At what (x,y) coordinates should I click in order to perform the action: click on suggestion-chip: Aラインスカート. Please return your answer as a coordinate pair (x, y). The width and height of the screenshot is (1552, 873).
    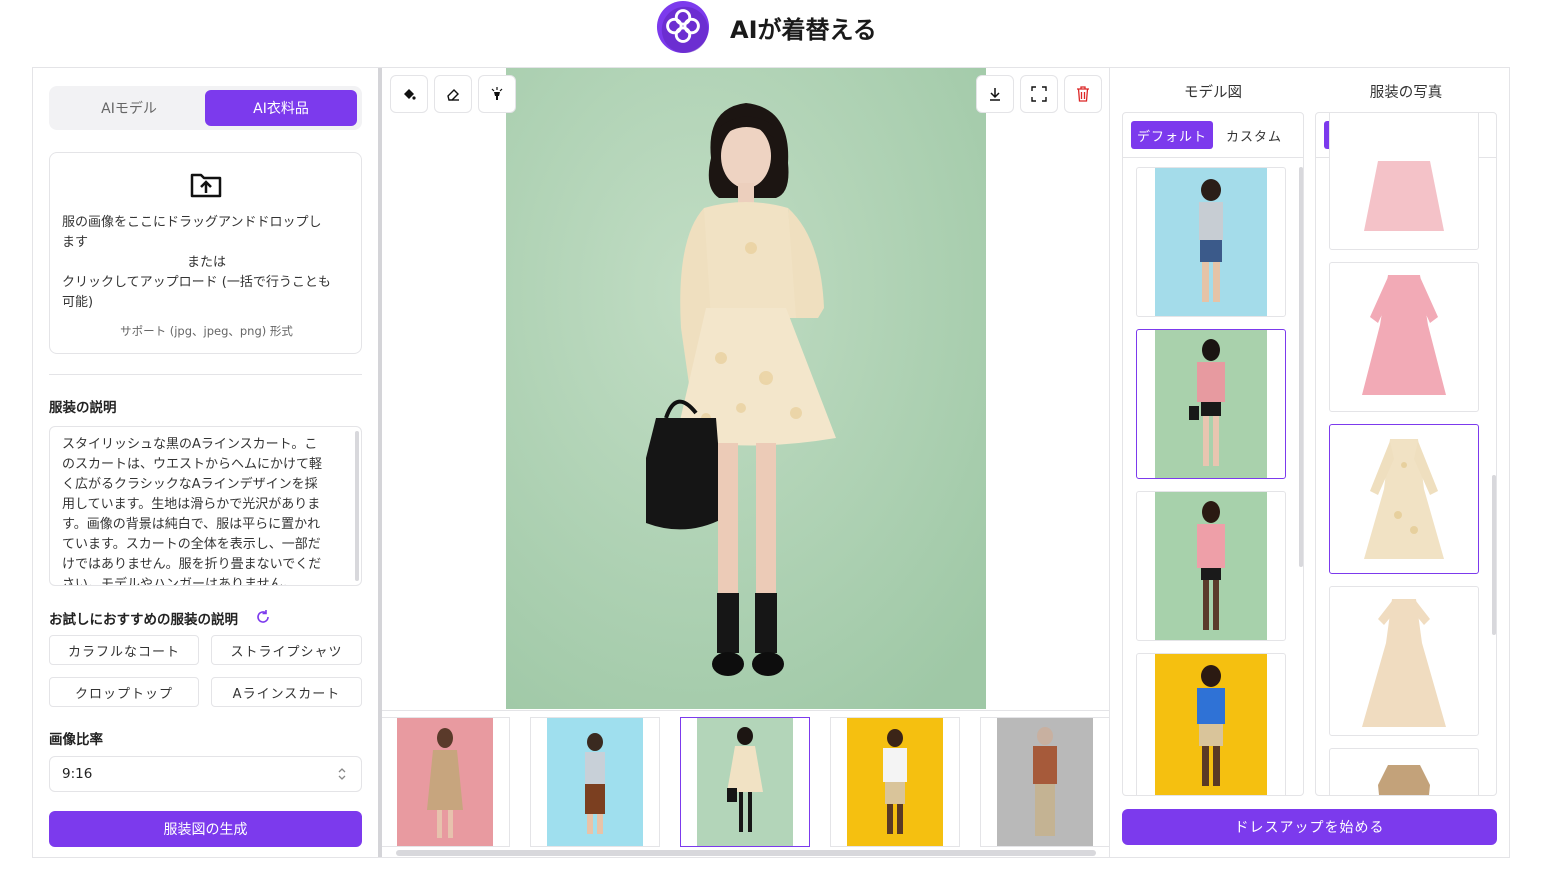
    Looking at the image, I should click on (286, 692).